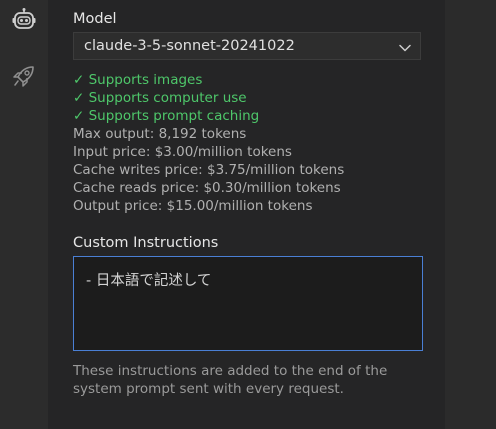 The width and height of the screenshot is (496, 429). I want to click on output-price-label: Output price:, so click(118, 206).